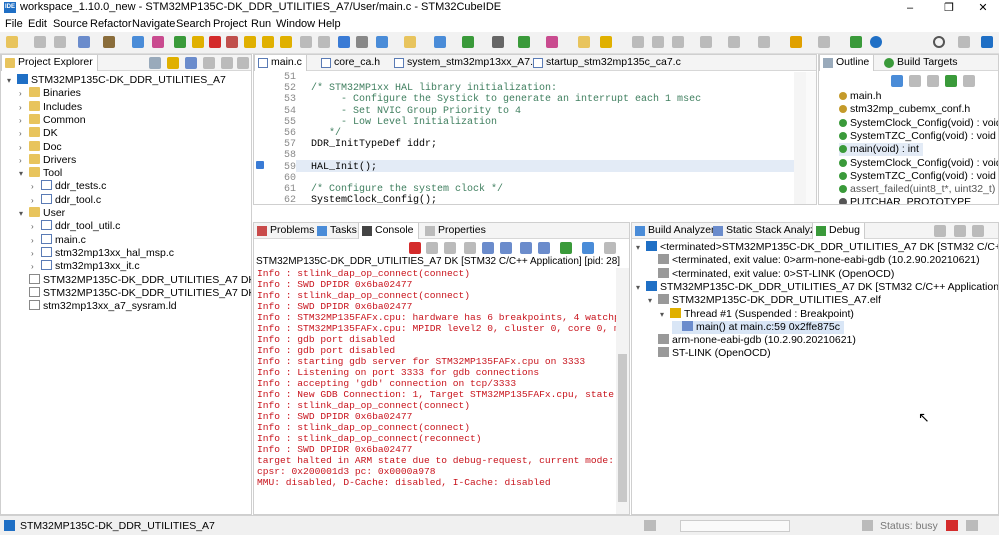 This screenshot has width=999, height=535. What do you see at coordinates (881, 150) in the screenshot?
I see `outline-item: main(void) : int` at bounding box center [881, 150].